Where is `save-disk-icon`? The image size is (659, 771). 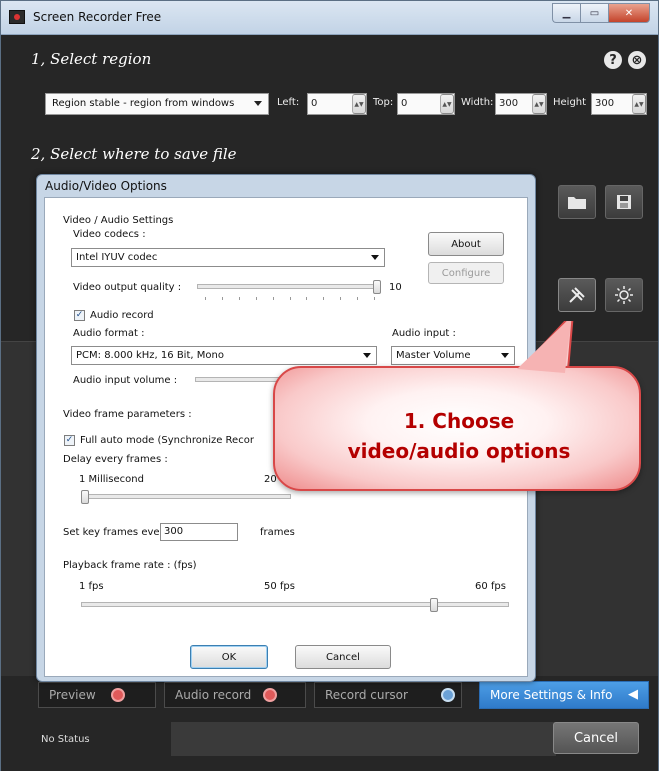 save-disk-icon is located at coordinates (624, 202).